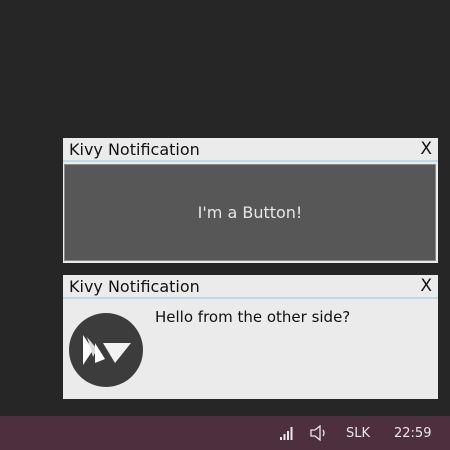 This screenshot has height=450, width=450. I want to click on volume-icon, so click(319, 433).